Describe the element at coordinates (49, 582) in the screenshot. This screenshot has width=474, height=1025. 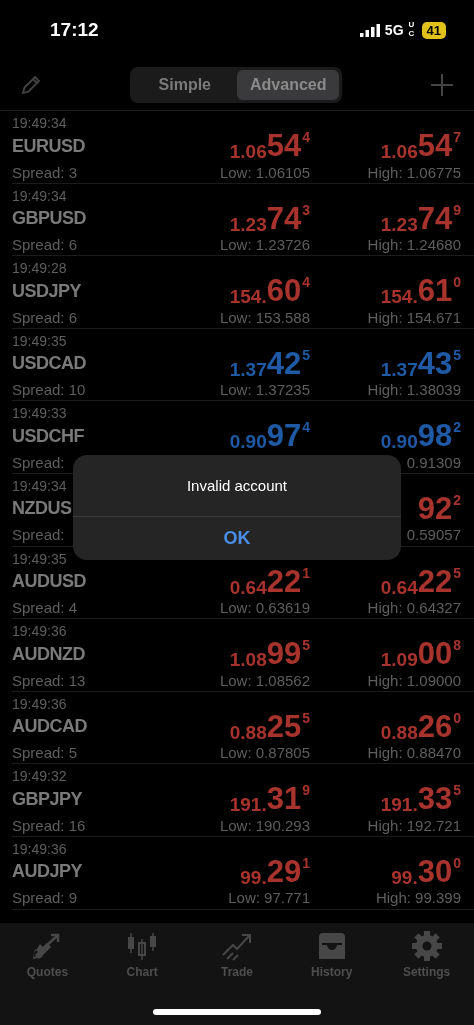
I see `symbol-name: AUDUSD` at that location.